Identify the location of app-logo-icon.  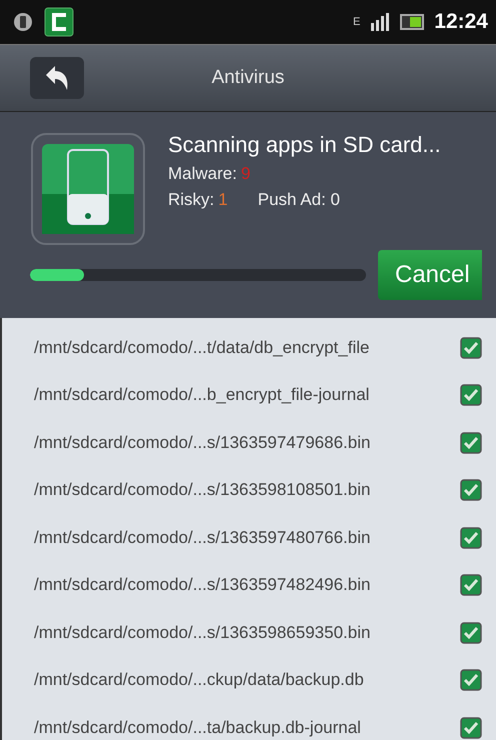
(59, 22).